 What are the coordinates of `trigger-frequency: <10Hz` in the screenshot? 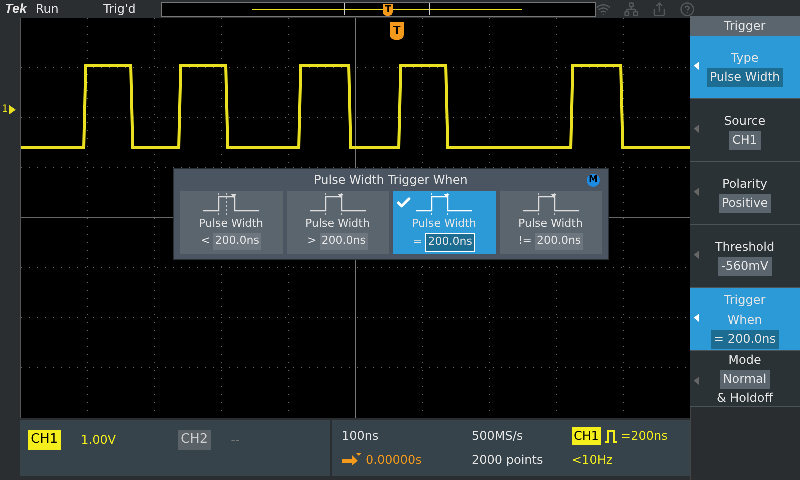 It's located at (593, 460).